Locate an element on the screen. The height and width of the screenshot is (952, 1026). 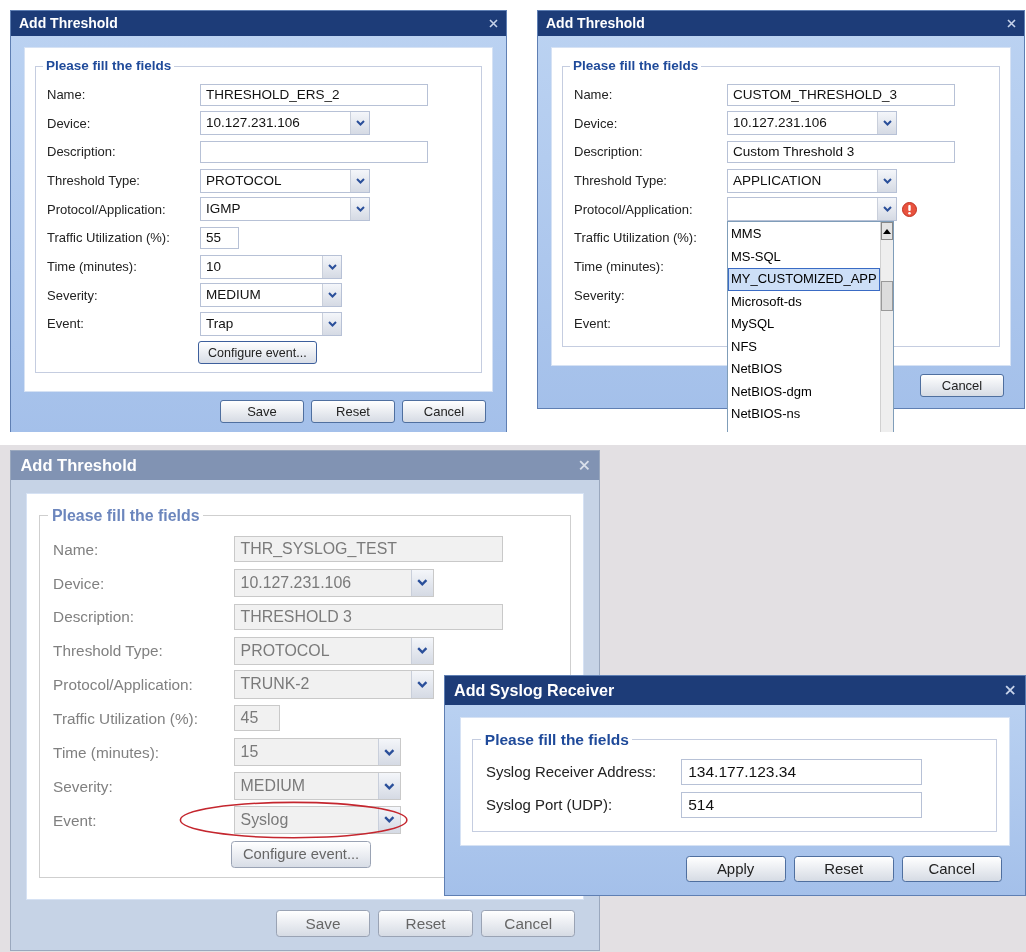
text-field: THRESHOLD_ERS_2 is located at coordinates (314, 94).